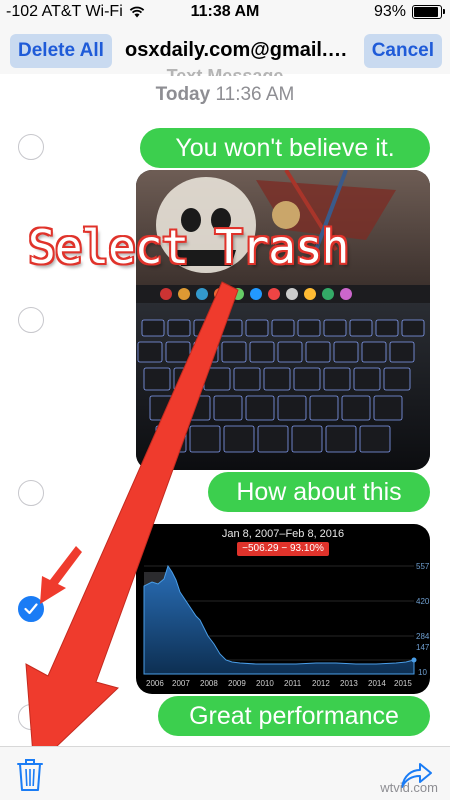  Describe the element at coordinates (183, 94) in the screenshot. I see `timestamp-day: Today` at that location.